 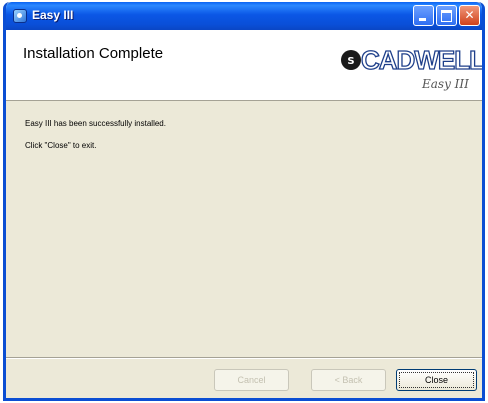 What do you see at coordinates (244, 16) in the screenshot?
I see `title-bar: Easy III ✕` at bounding box center [244, 16].